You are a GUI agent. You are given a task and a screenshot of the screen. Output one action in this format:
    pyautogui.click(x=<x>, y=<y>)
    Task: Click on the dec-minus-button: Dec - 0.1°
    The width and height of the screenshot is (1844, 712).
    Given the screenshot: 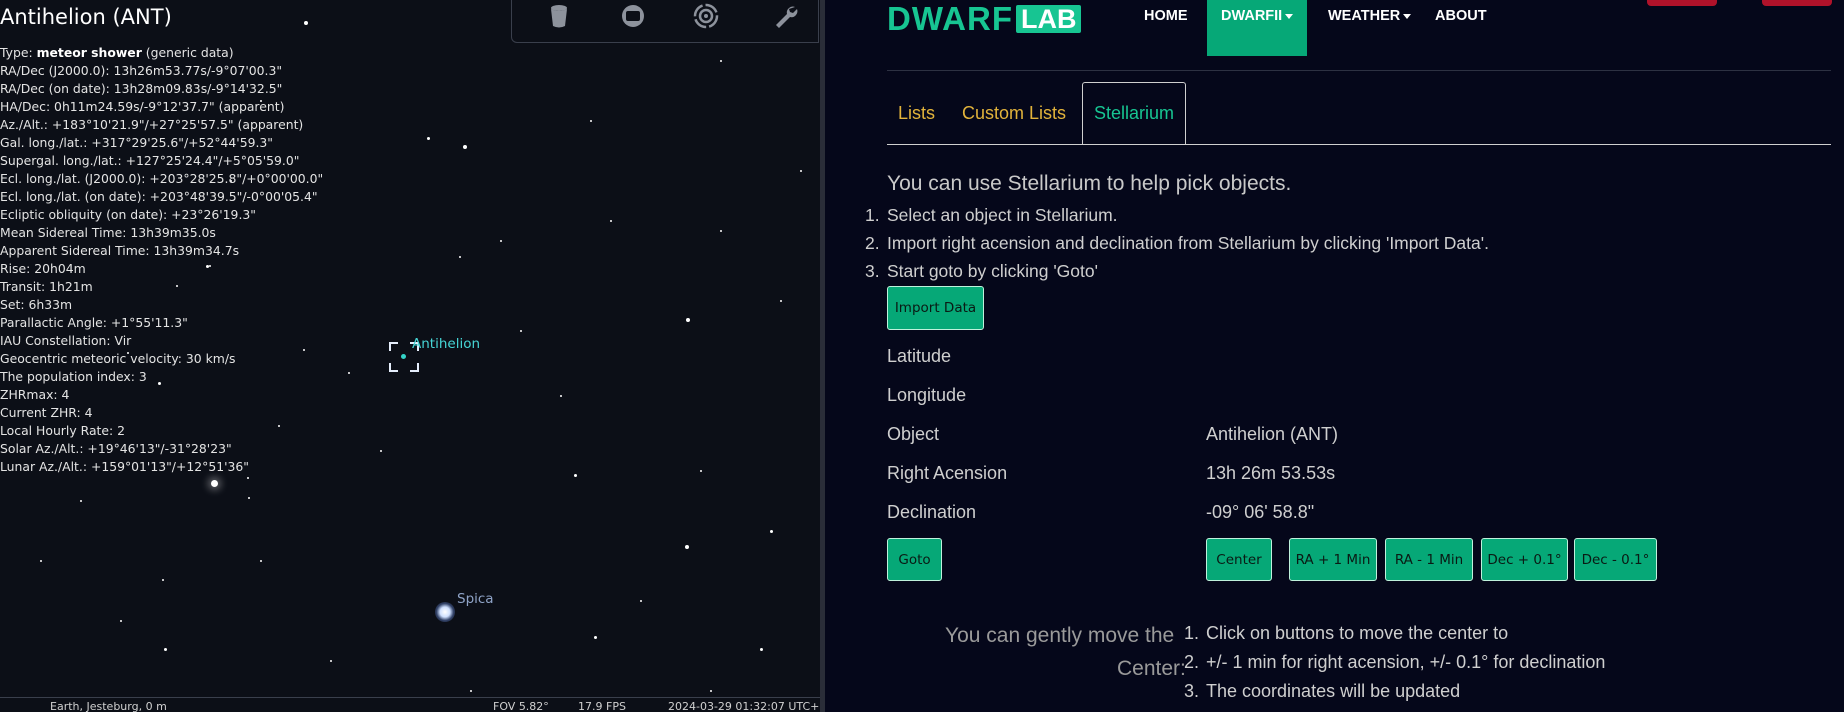 What is the action you would take?
    pyautogui.click(x=1615, y=559)
    